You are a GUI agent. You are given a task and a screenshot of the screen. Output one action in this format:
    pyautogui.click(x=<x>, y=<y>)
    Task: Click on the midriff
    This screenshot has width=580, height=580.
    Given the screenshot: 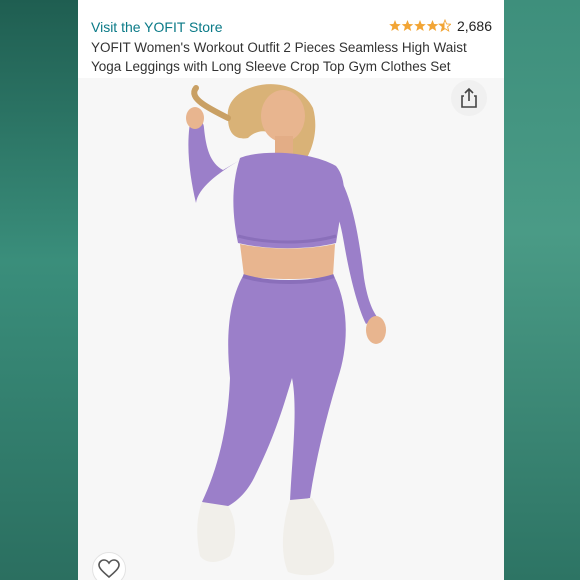 What is the action you would take?
    pyautogui.click(x=287, y=261)
    